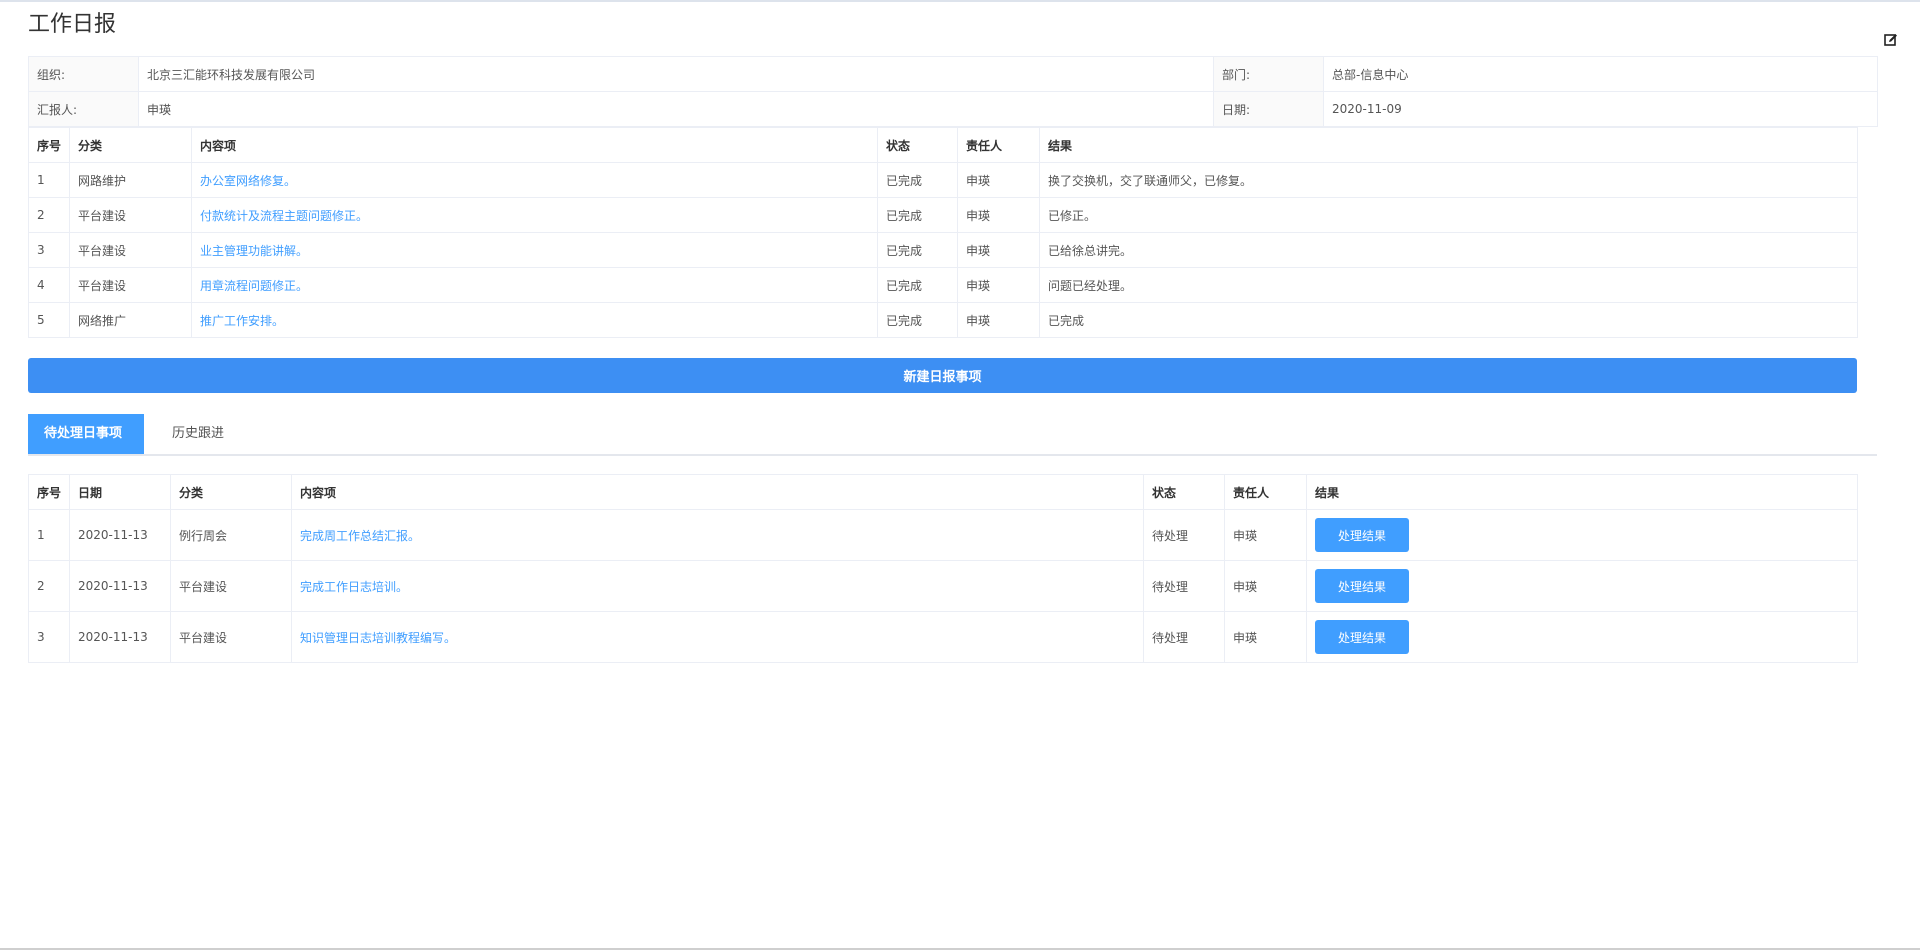 The height and width of the screenshot is (952, 1920). I want to click on table-row: 3 平台建设 业主管理功能讲解。 已完成 申瑛 已给徐总讲完。, so click(943, 250).